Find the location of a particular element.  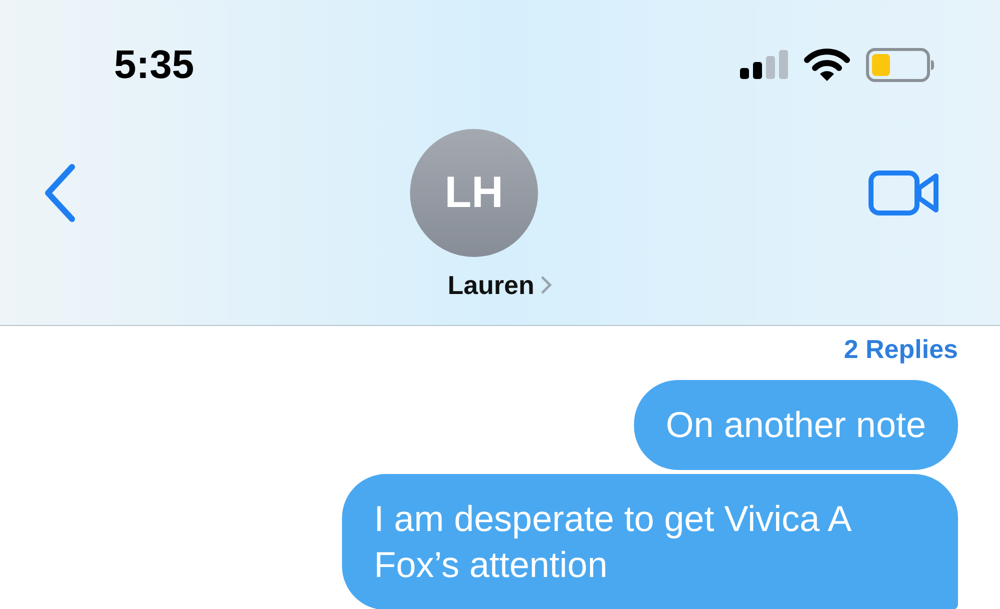

battery-icon is located at coordinates (900, 65).